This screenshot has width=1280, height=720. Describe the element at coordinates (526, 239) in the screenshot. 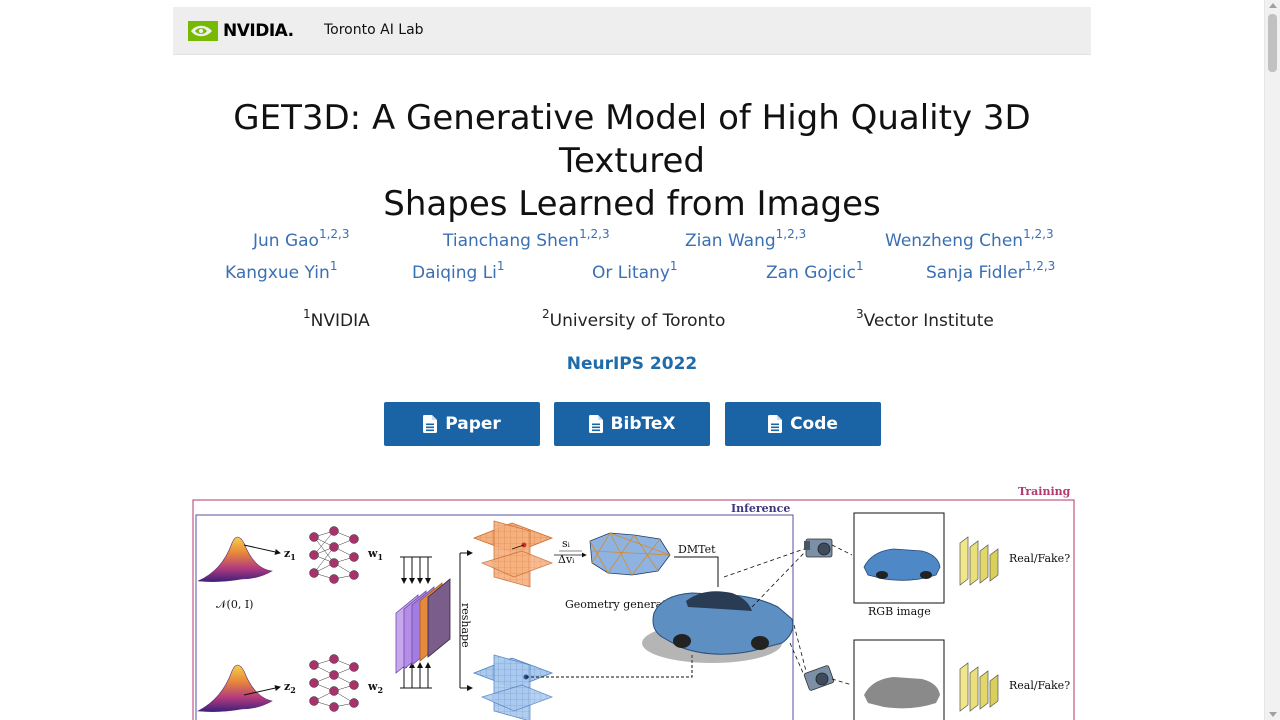

I see `author-link-tianchang-shen: Tianchang Shen1,2,3` at that location.